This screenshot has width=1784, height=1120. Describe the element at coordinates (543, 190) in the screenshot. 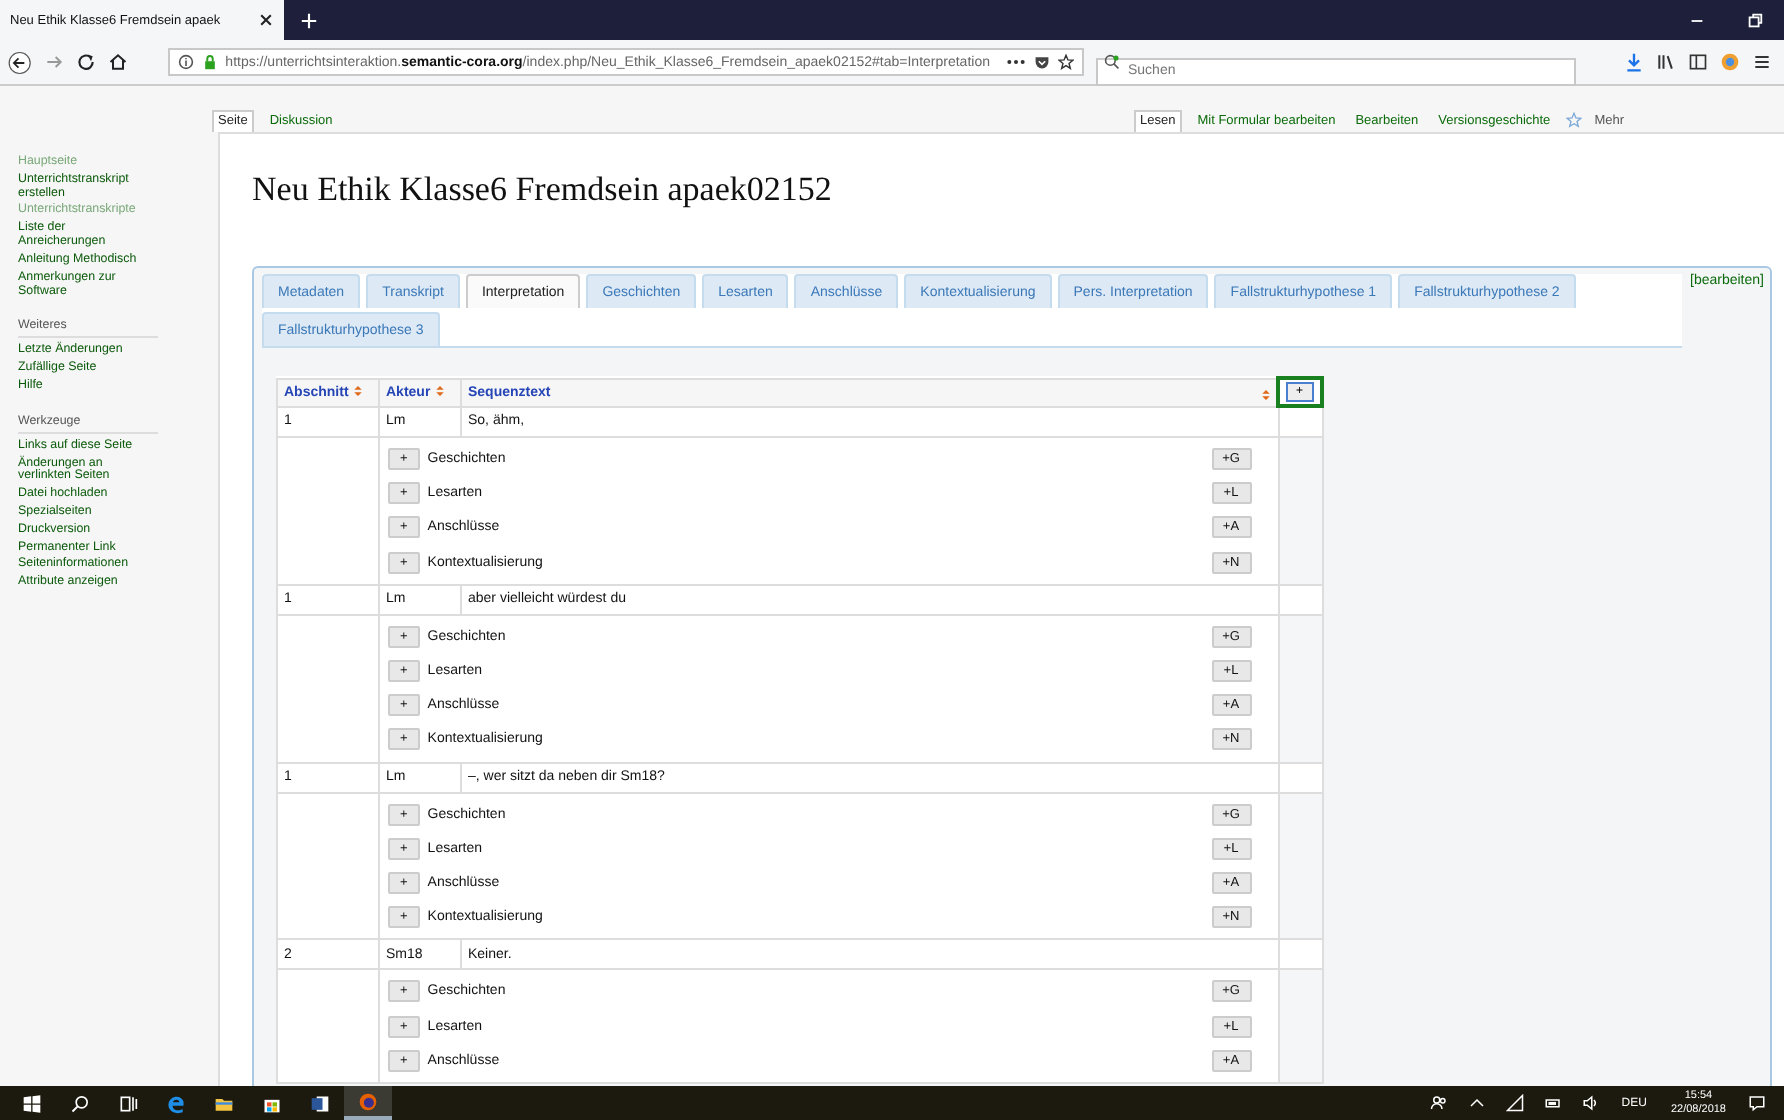

I see `page-title: Neu Ethik Klasse6 Fremdsein apaek02152` at that location.